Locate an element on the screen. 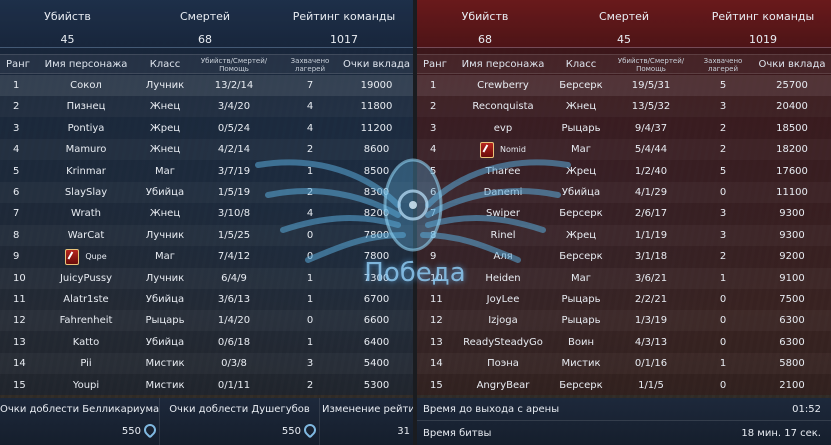 Image resolution: width=831 pixels, height=445 pixels. player-name: WarCat is located at coordinates (86, 235).